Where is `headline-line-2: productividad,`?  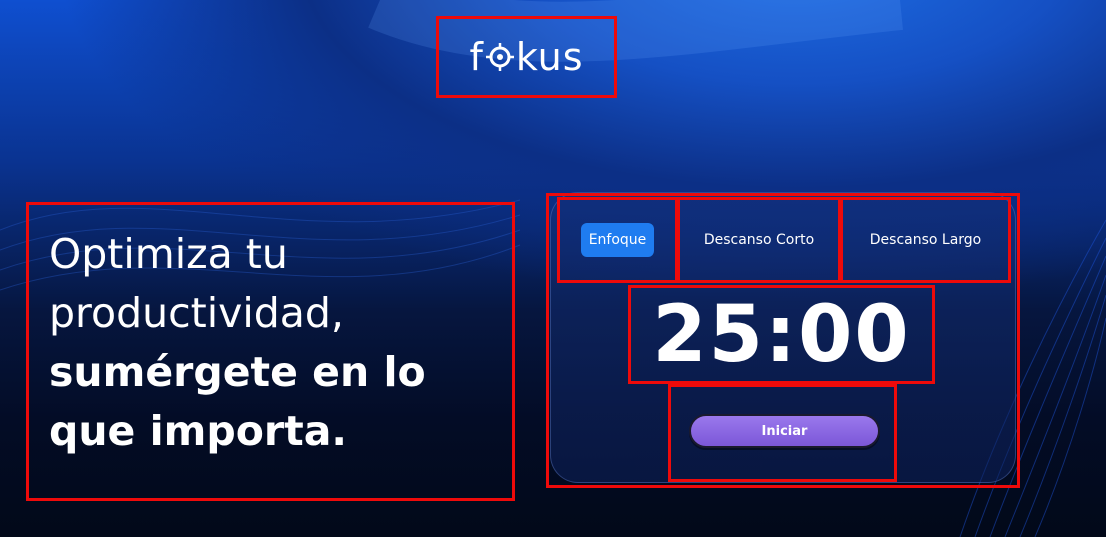 headline-line-2: productividad, is located at coordinates (196, 313).